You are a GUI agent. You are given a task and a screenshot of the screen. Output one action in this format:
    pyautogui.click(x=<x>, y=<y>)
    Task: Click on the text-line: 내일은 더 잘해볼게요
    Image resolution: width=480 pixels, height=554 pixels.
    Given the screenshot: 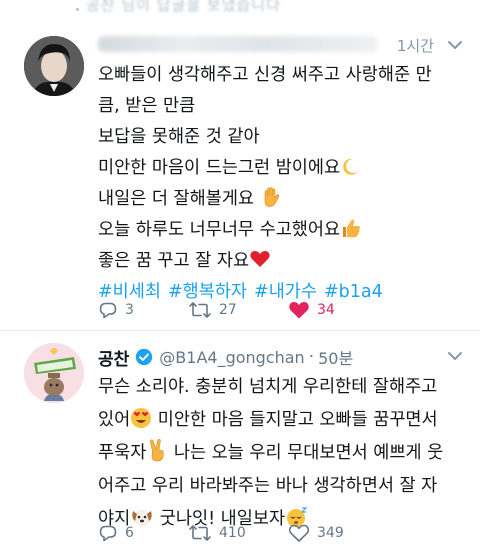 What is the action you would take?
    pyautogui.click(x=278, y=199)
    